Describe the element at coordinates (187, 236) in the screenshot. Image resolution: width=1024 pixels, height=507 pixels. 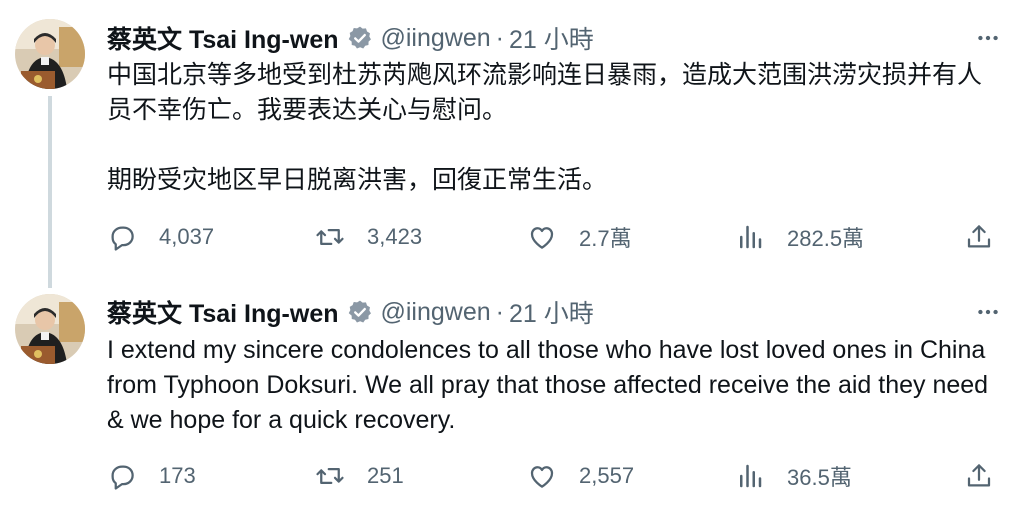
I see `reply-count: 4,037` at that location.